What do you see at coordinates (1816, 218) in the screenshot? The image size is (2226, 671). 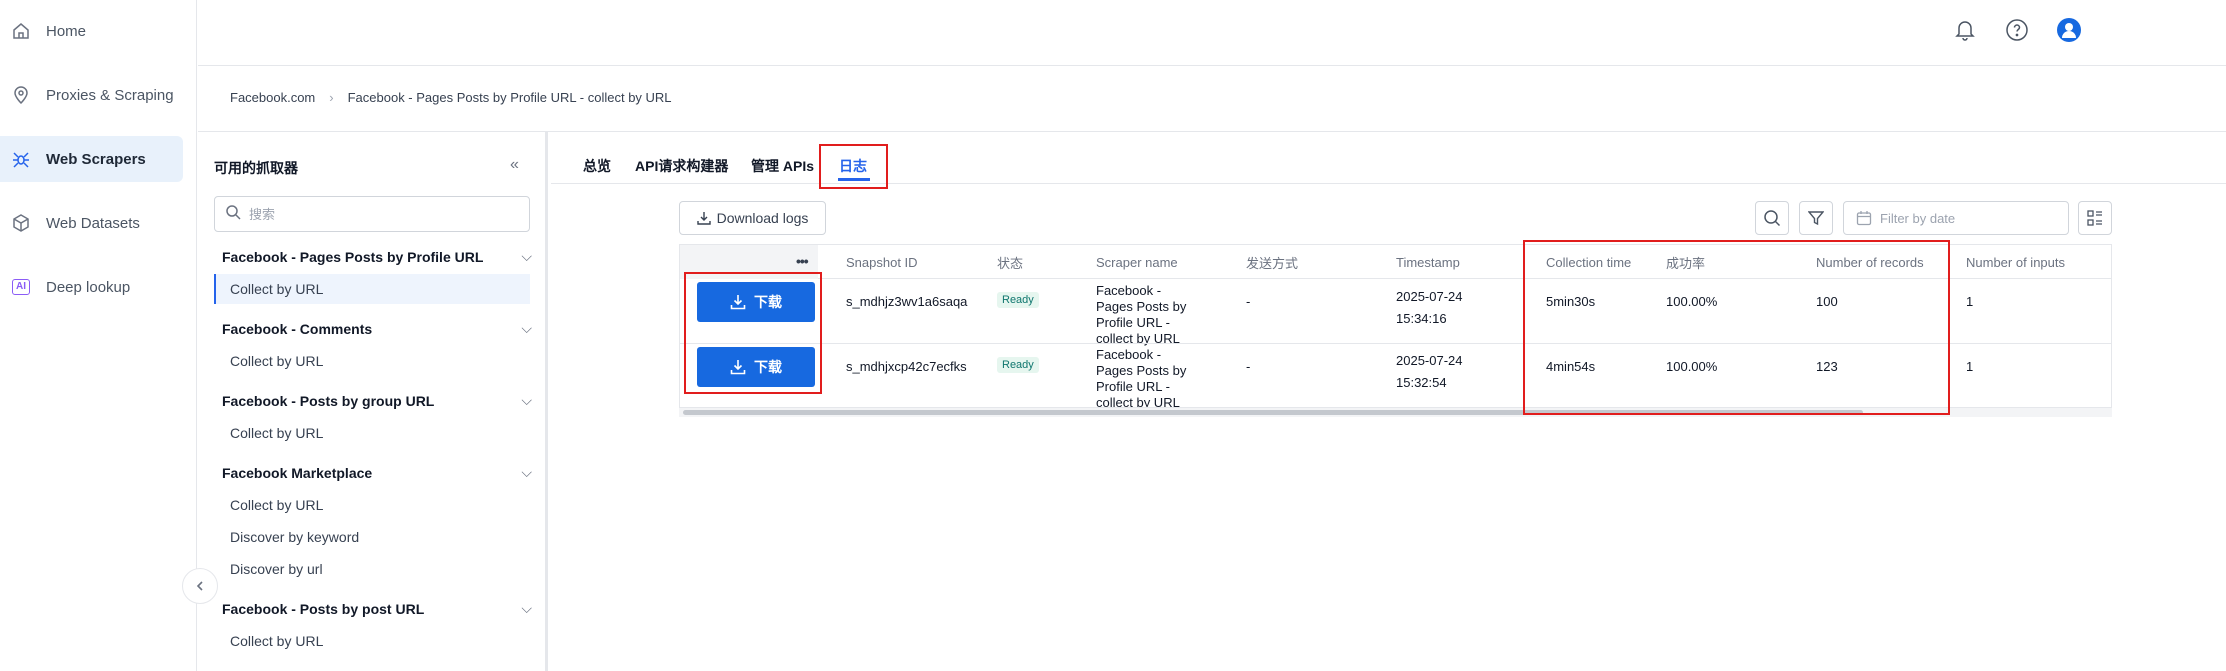 I see `filter-icon` at bounding box center [1816, 218].